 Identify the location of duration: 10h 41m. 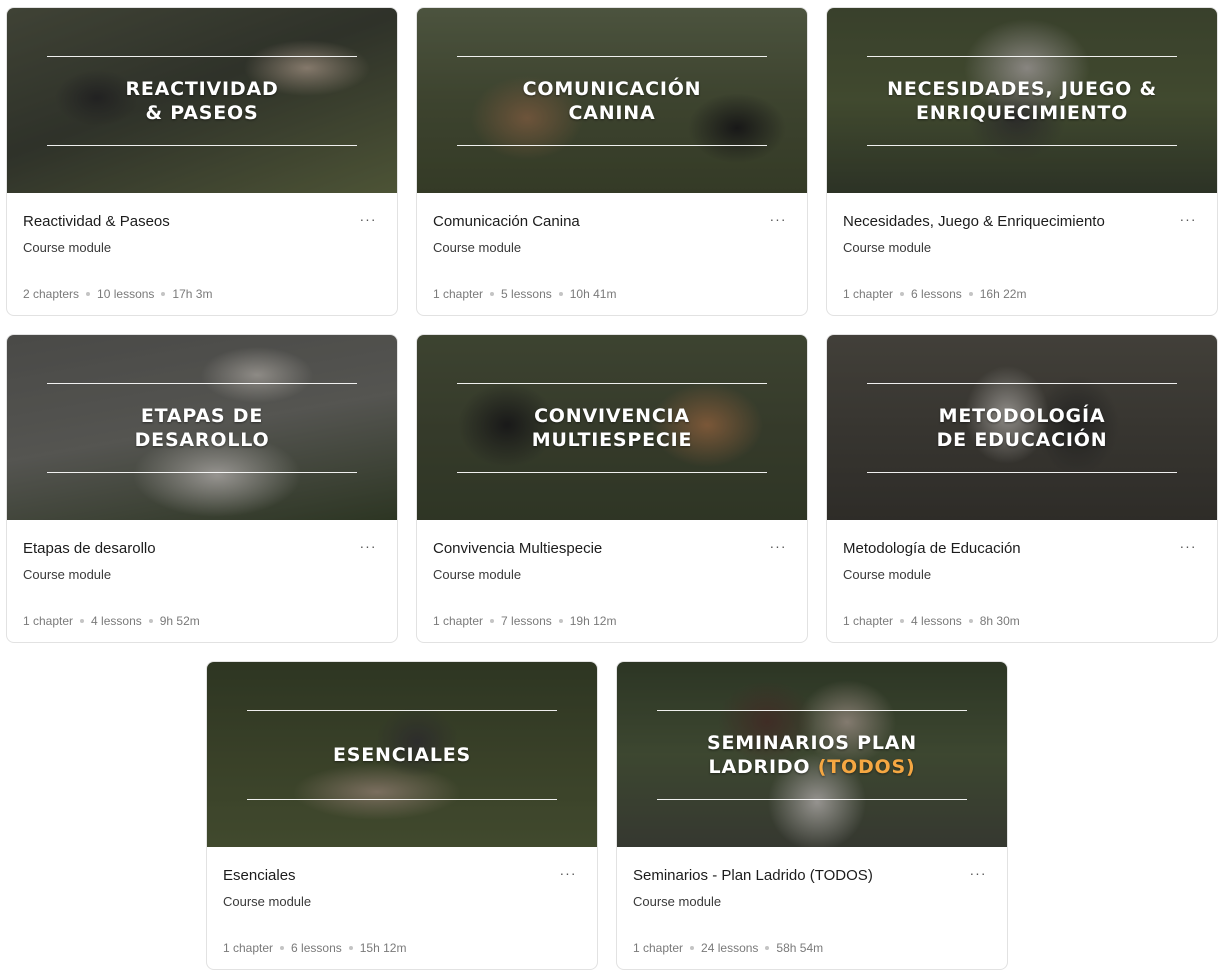
(593, 294).